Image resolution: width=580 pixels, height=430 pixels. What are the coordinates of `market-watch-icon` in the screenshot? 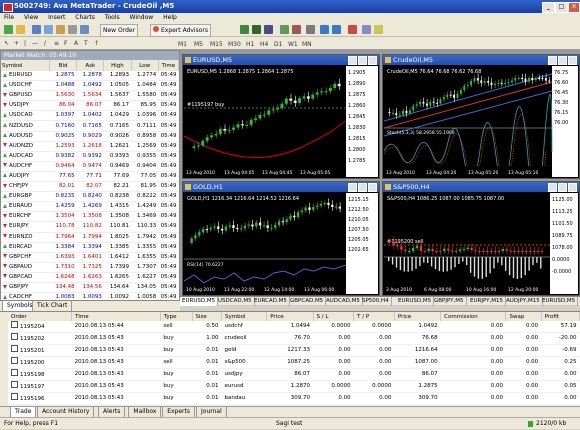 It's located at (36, 29).